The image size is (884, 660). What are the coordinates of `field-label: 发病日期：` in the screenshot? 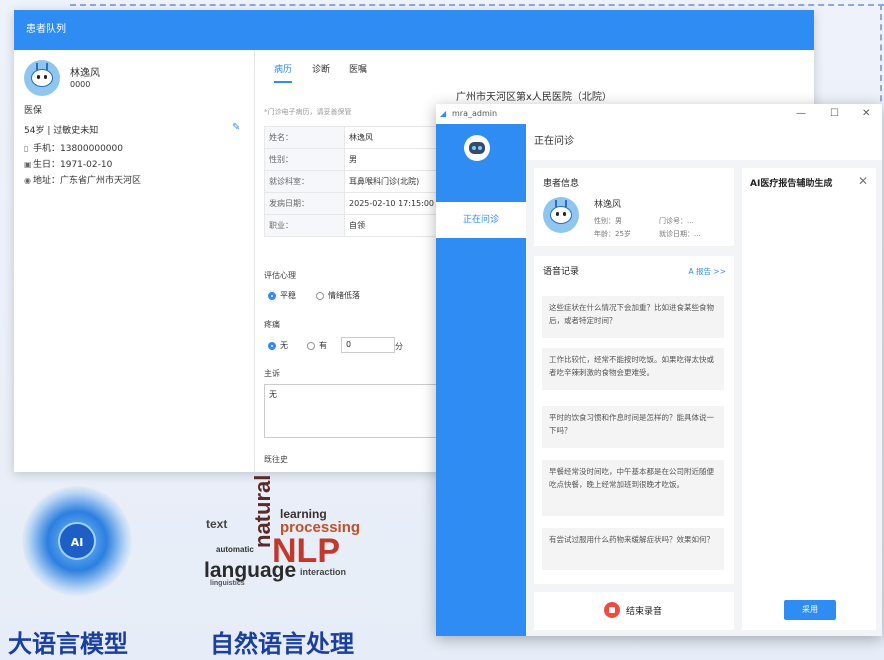 It's located at (304, 203).